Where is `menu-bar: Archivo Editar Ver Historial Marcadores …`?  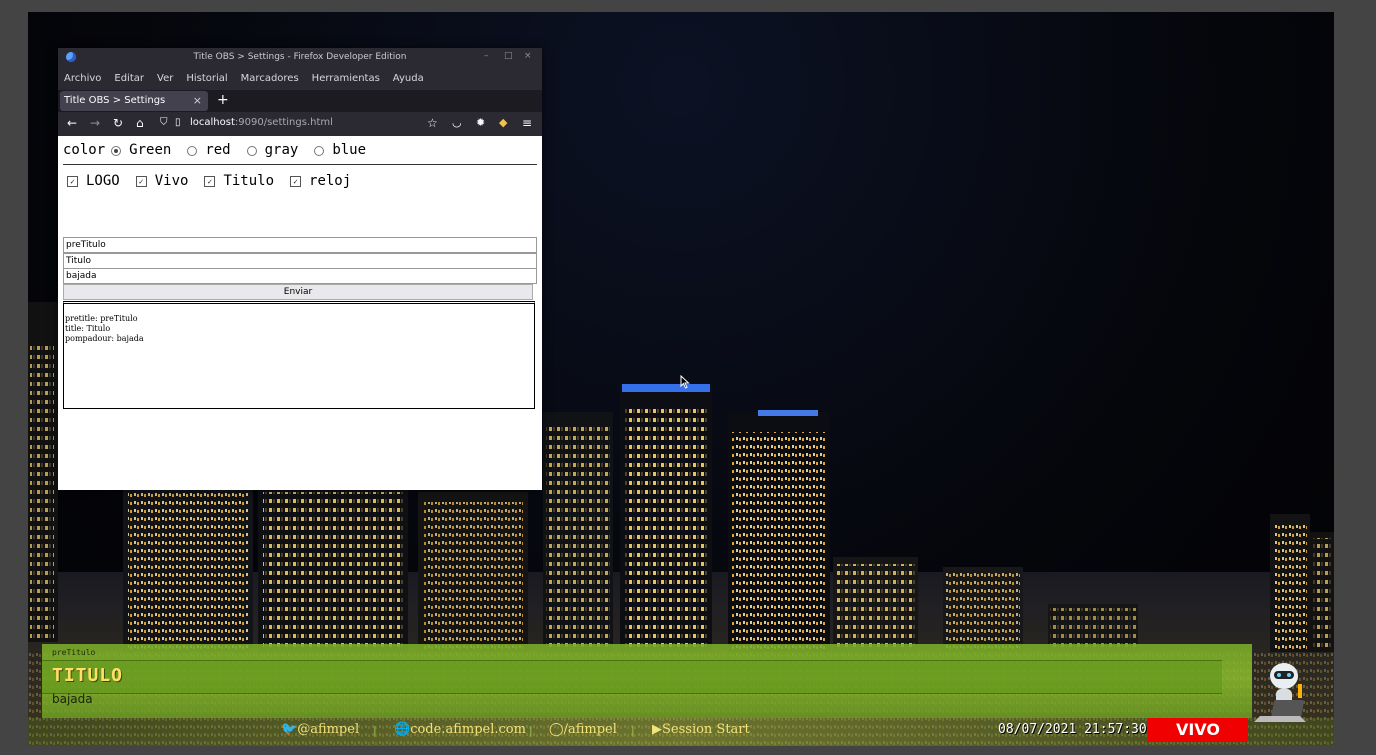 menu-bar: Archivo Editar Ver Historial Marcadores … is located at coordinates (300, 78).